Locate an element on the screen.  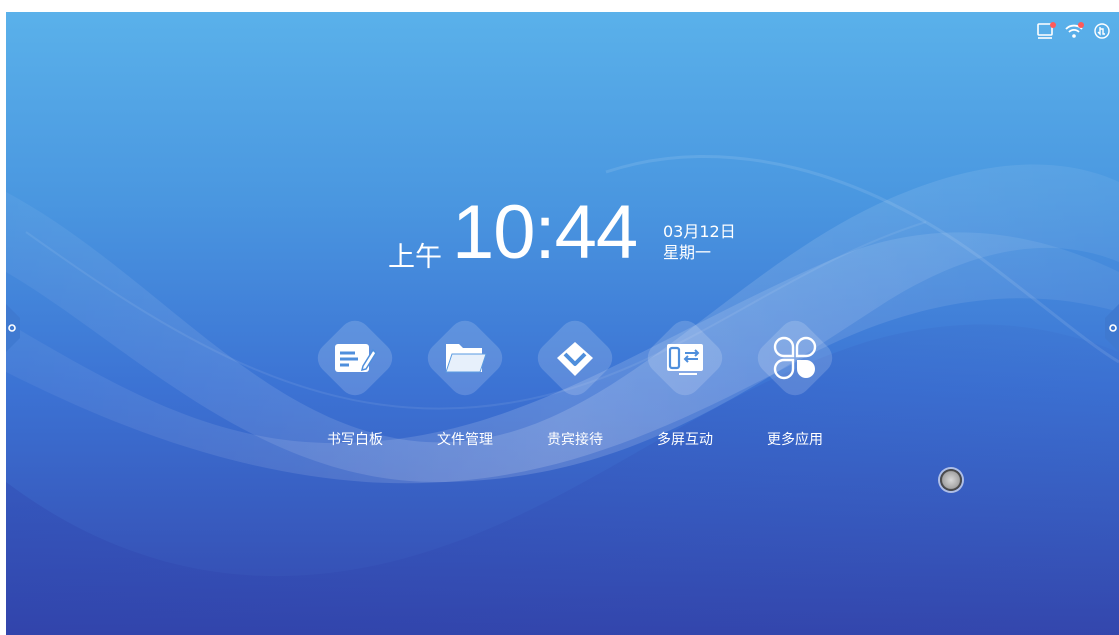
app-label: 多屏互动 is located at coordinates (685, 440).